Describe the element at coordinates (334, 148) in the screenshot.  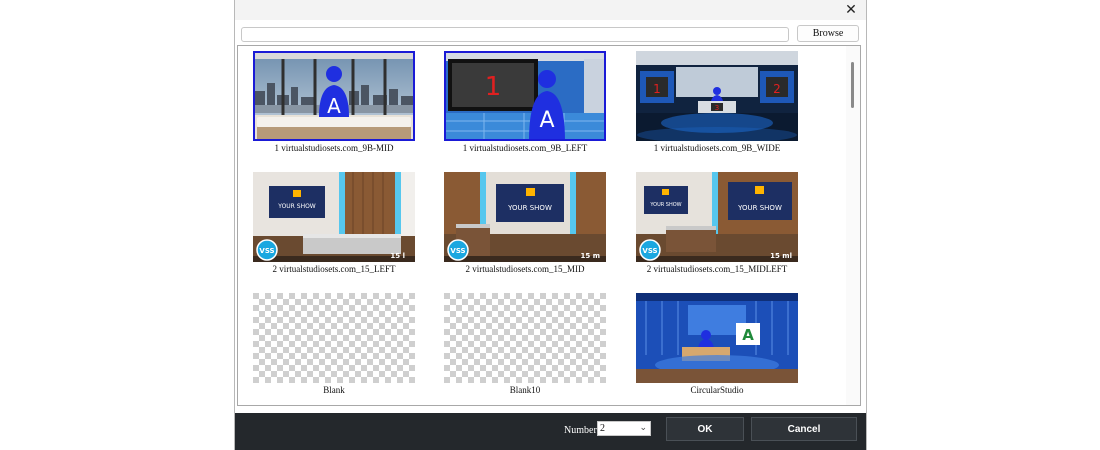
I see `thumbnail-caption: 1 virtualstudiosets.com_9B-MID` at that location.